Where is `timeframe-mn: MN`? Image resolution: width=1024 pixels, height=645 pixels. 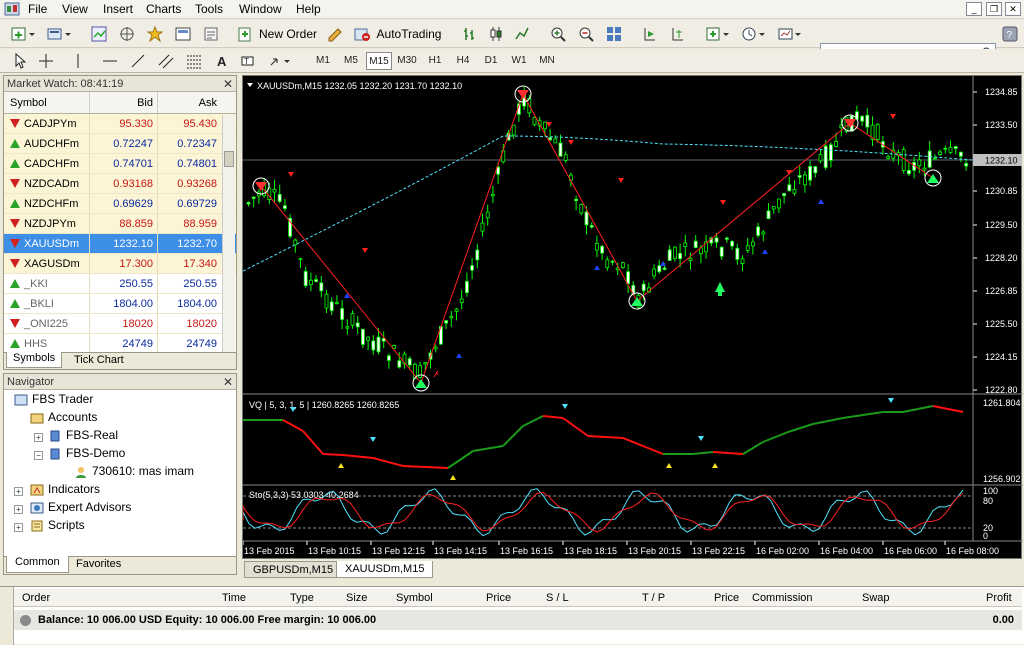 timeframe-mn: MN is located at coordinates (547, 61).